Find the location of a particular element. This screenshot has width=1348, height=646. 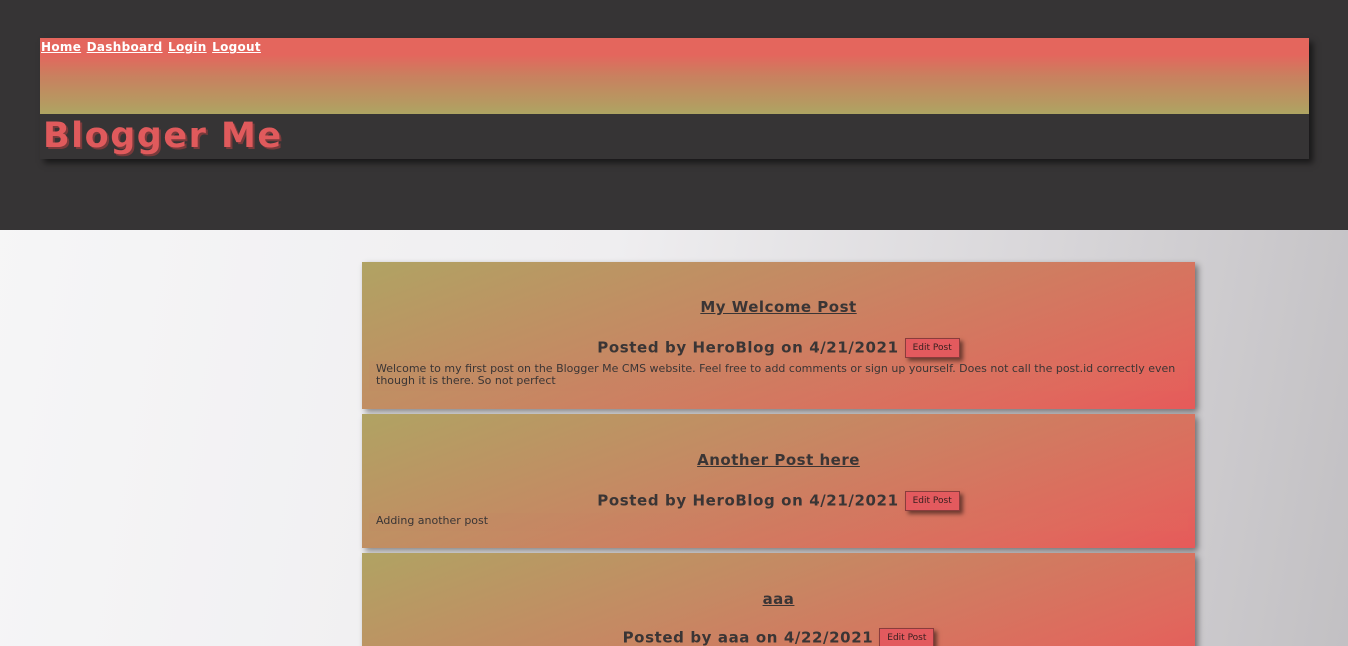

post-card: aaa Posted by aaa on 4/22/2021 Edit Post is located at coordinates (778, 599).